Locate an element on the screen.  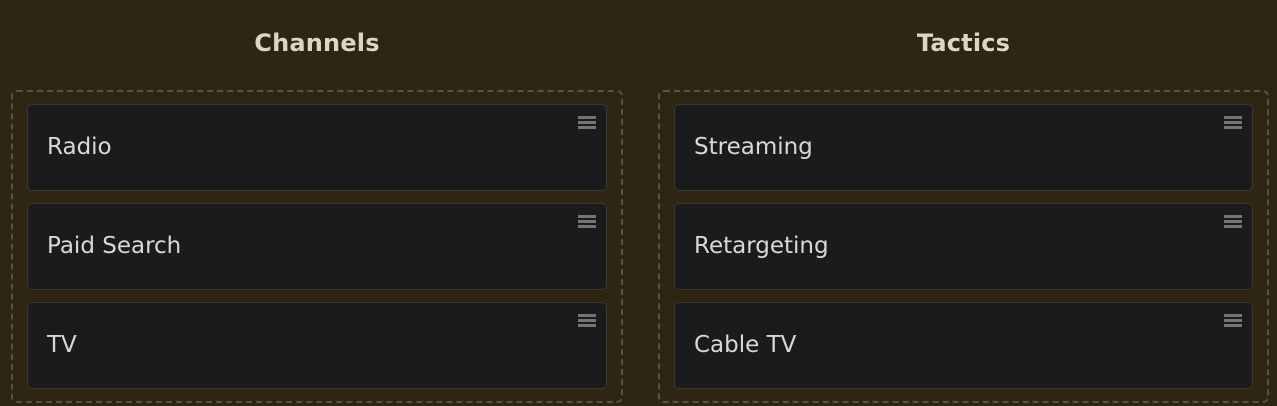
card-label: TV is located at coordinates (62, 345).